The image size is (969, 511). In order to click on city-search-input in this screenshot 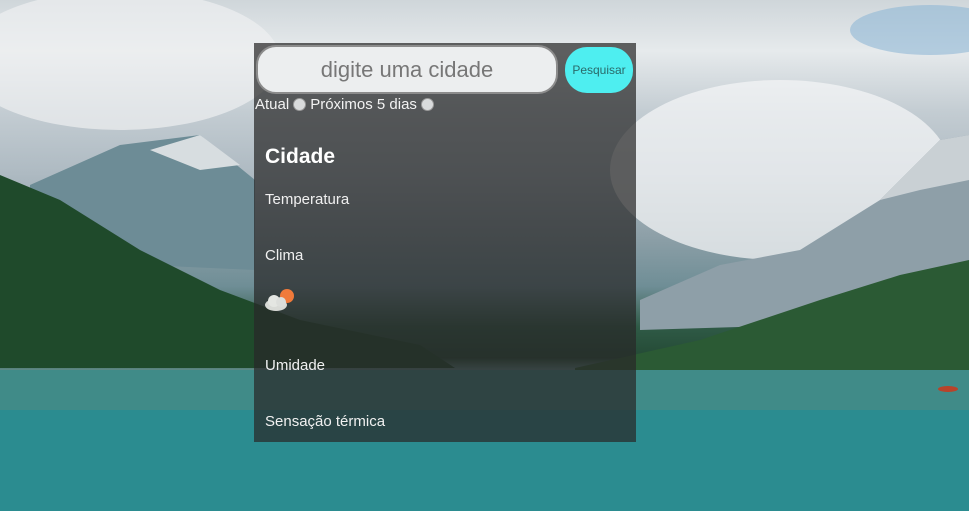, I will do `click(407, 69)`.